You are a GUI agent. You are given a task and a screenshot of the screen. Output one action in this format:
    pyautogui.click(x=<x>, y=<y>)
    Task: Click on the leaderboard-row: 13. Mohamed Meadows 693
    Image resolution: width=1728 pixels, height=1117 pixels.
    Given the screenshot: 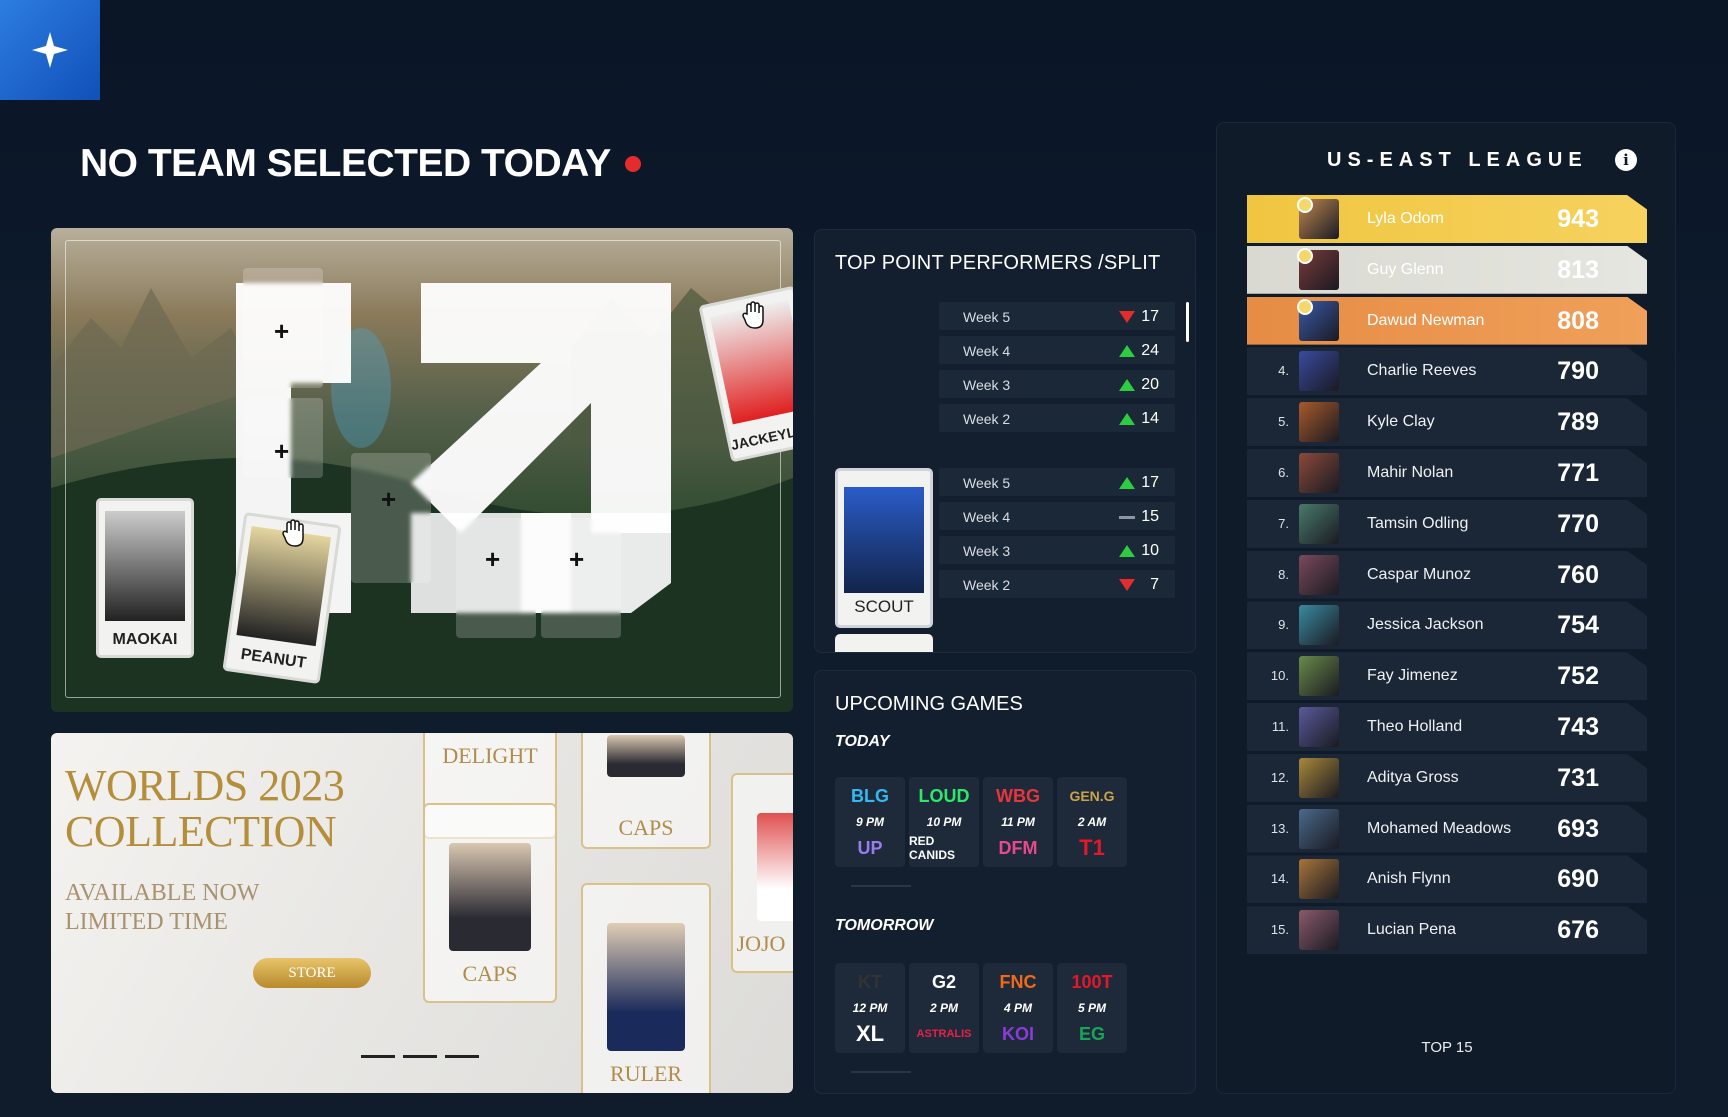 What is the action you would take?
    pyautogui.click(x=1447, y=828)
    